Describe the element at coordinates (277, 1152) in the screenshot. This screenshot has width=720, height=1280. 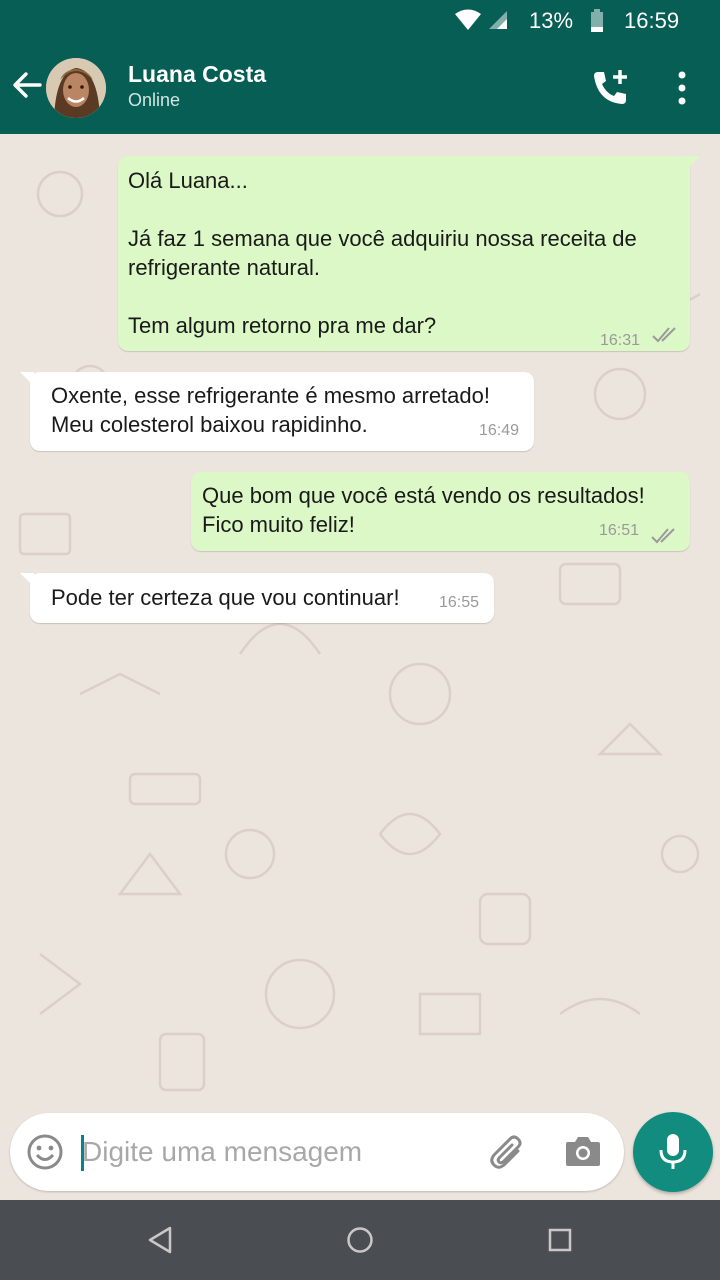
I see `message-input` at that location.